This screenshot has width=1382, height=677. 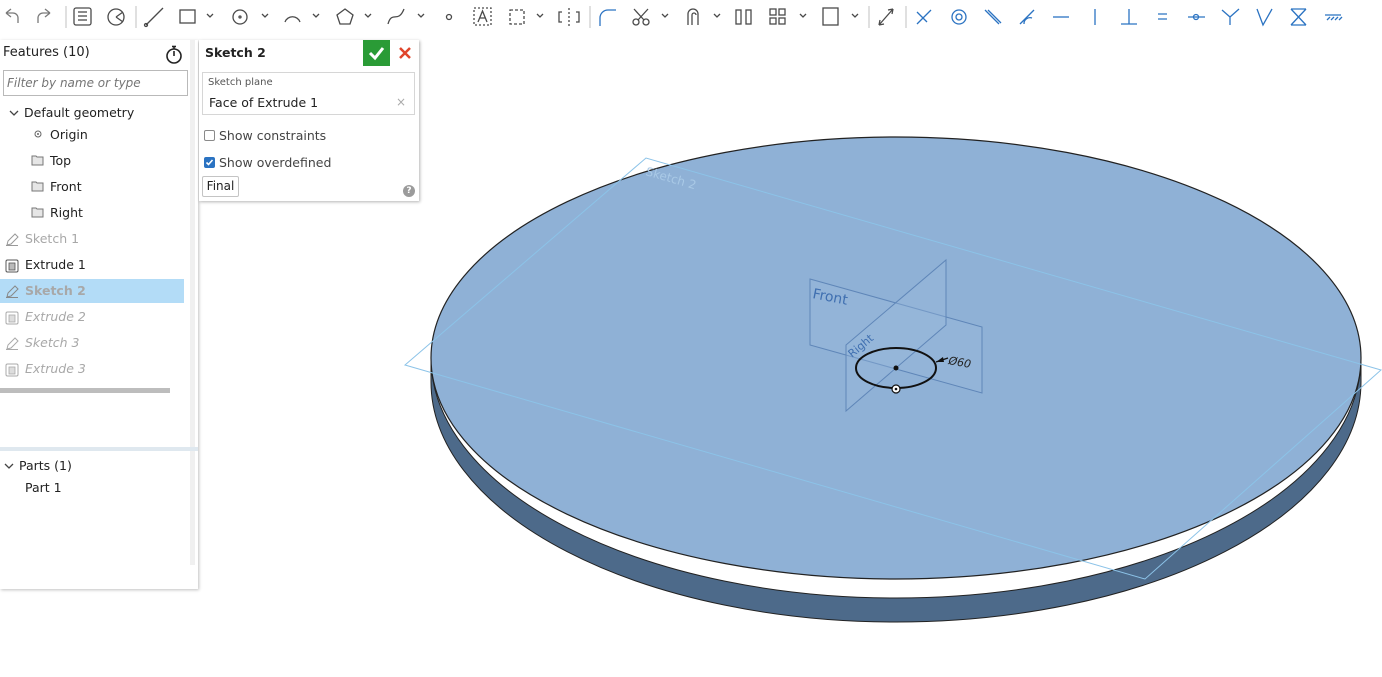 What do you see at coordinates (99, 449) in the screenshot?
I see `panel-divider` at bounding box center [99, 449].